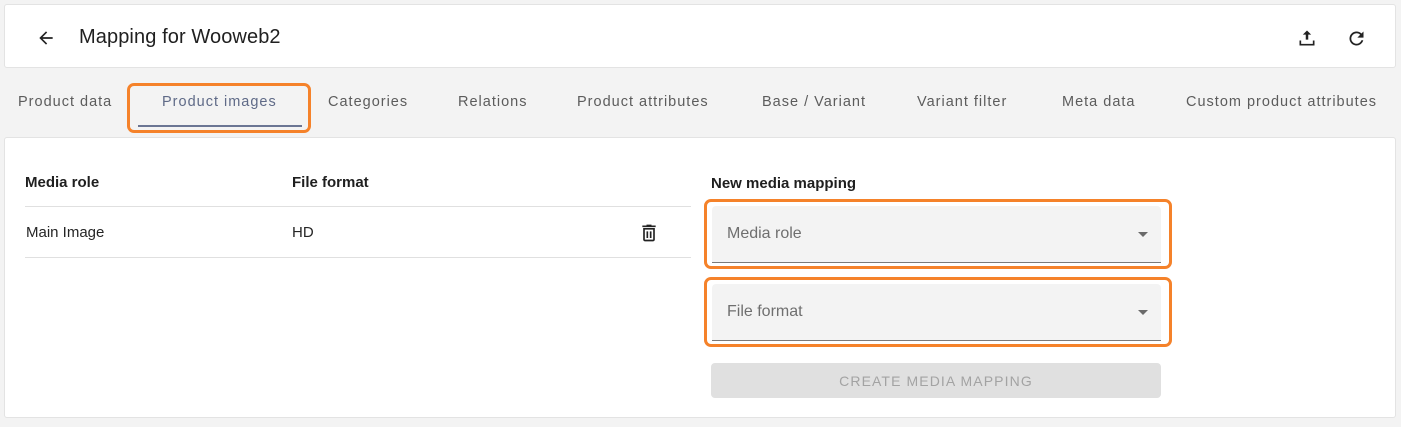 The height and width of the screenshot is (427, 1401). What do you see at coordinates (936, 234) in the screenshot?
I see `media-role-select: Media role` at bounding box center [936, 234].